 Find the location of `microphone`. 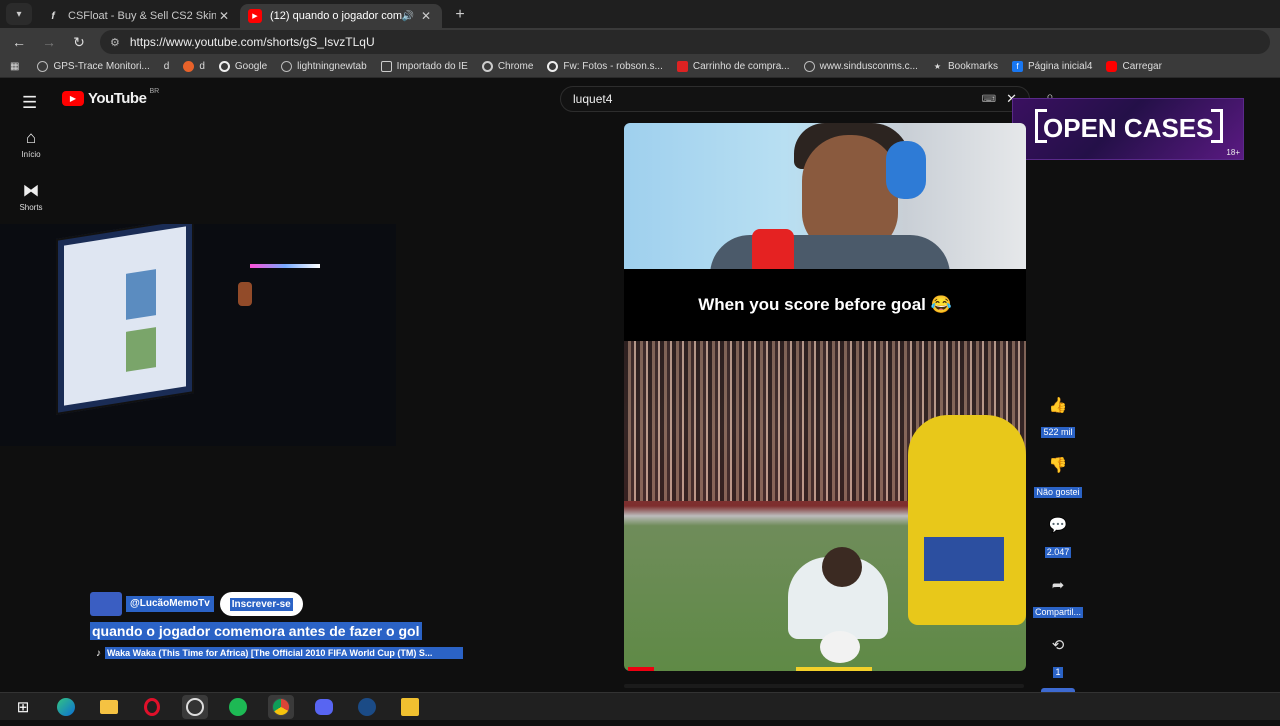

microphone is located at coordinates (773, 251).